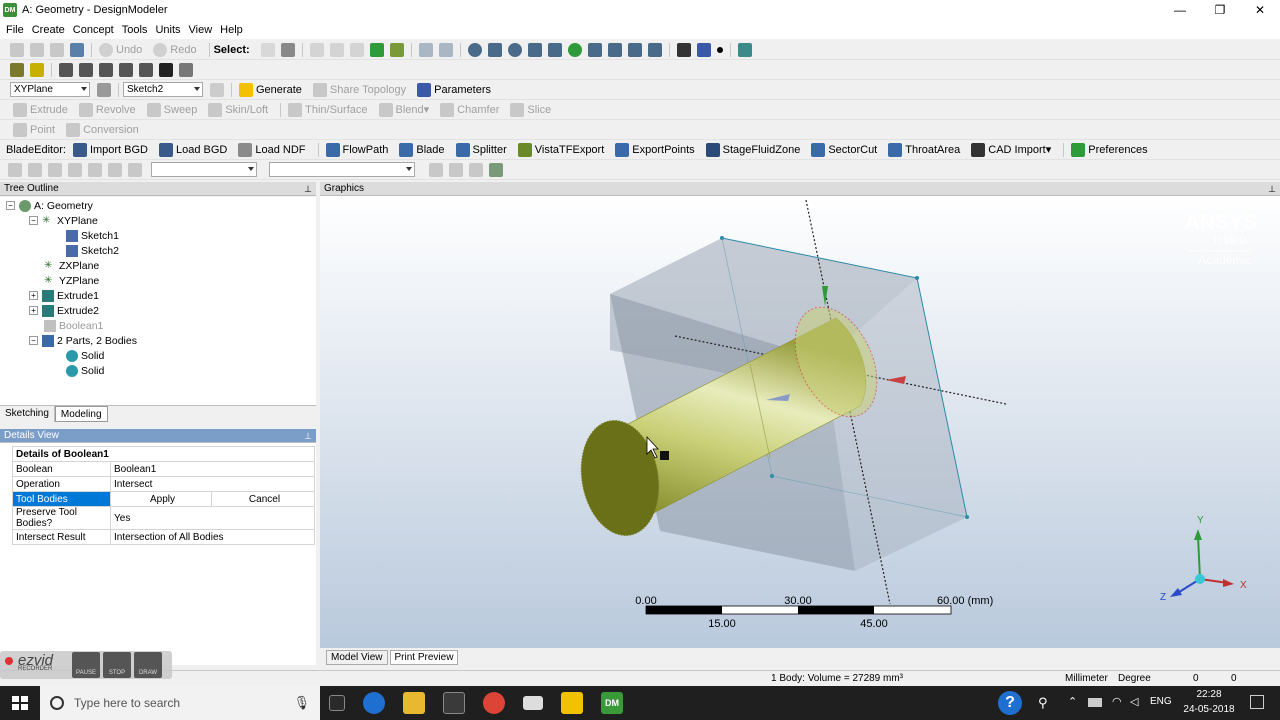 This screenshot has width=1280, height=720. Describe the element at coordinates (456, 169) in the screenshot. I see `tool-i-icon` at that location.